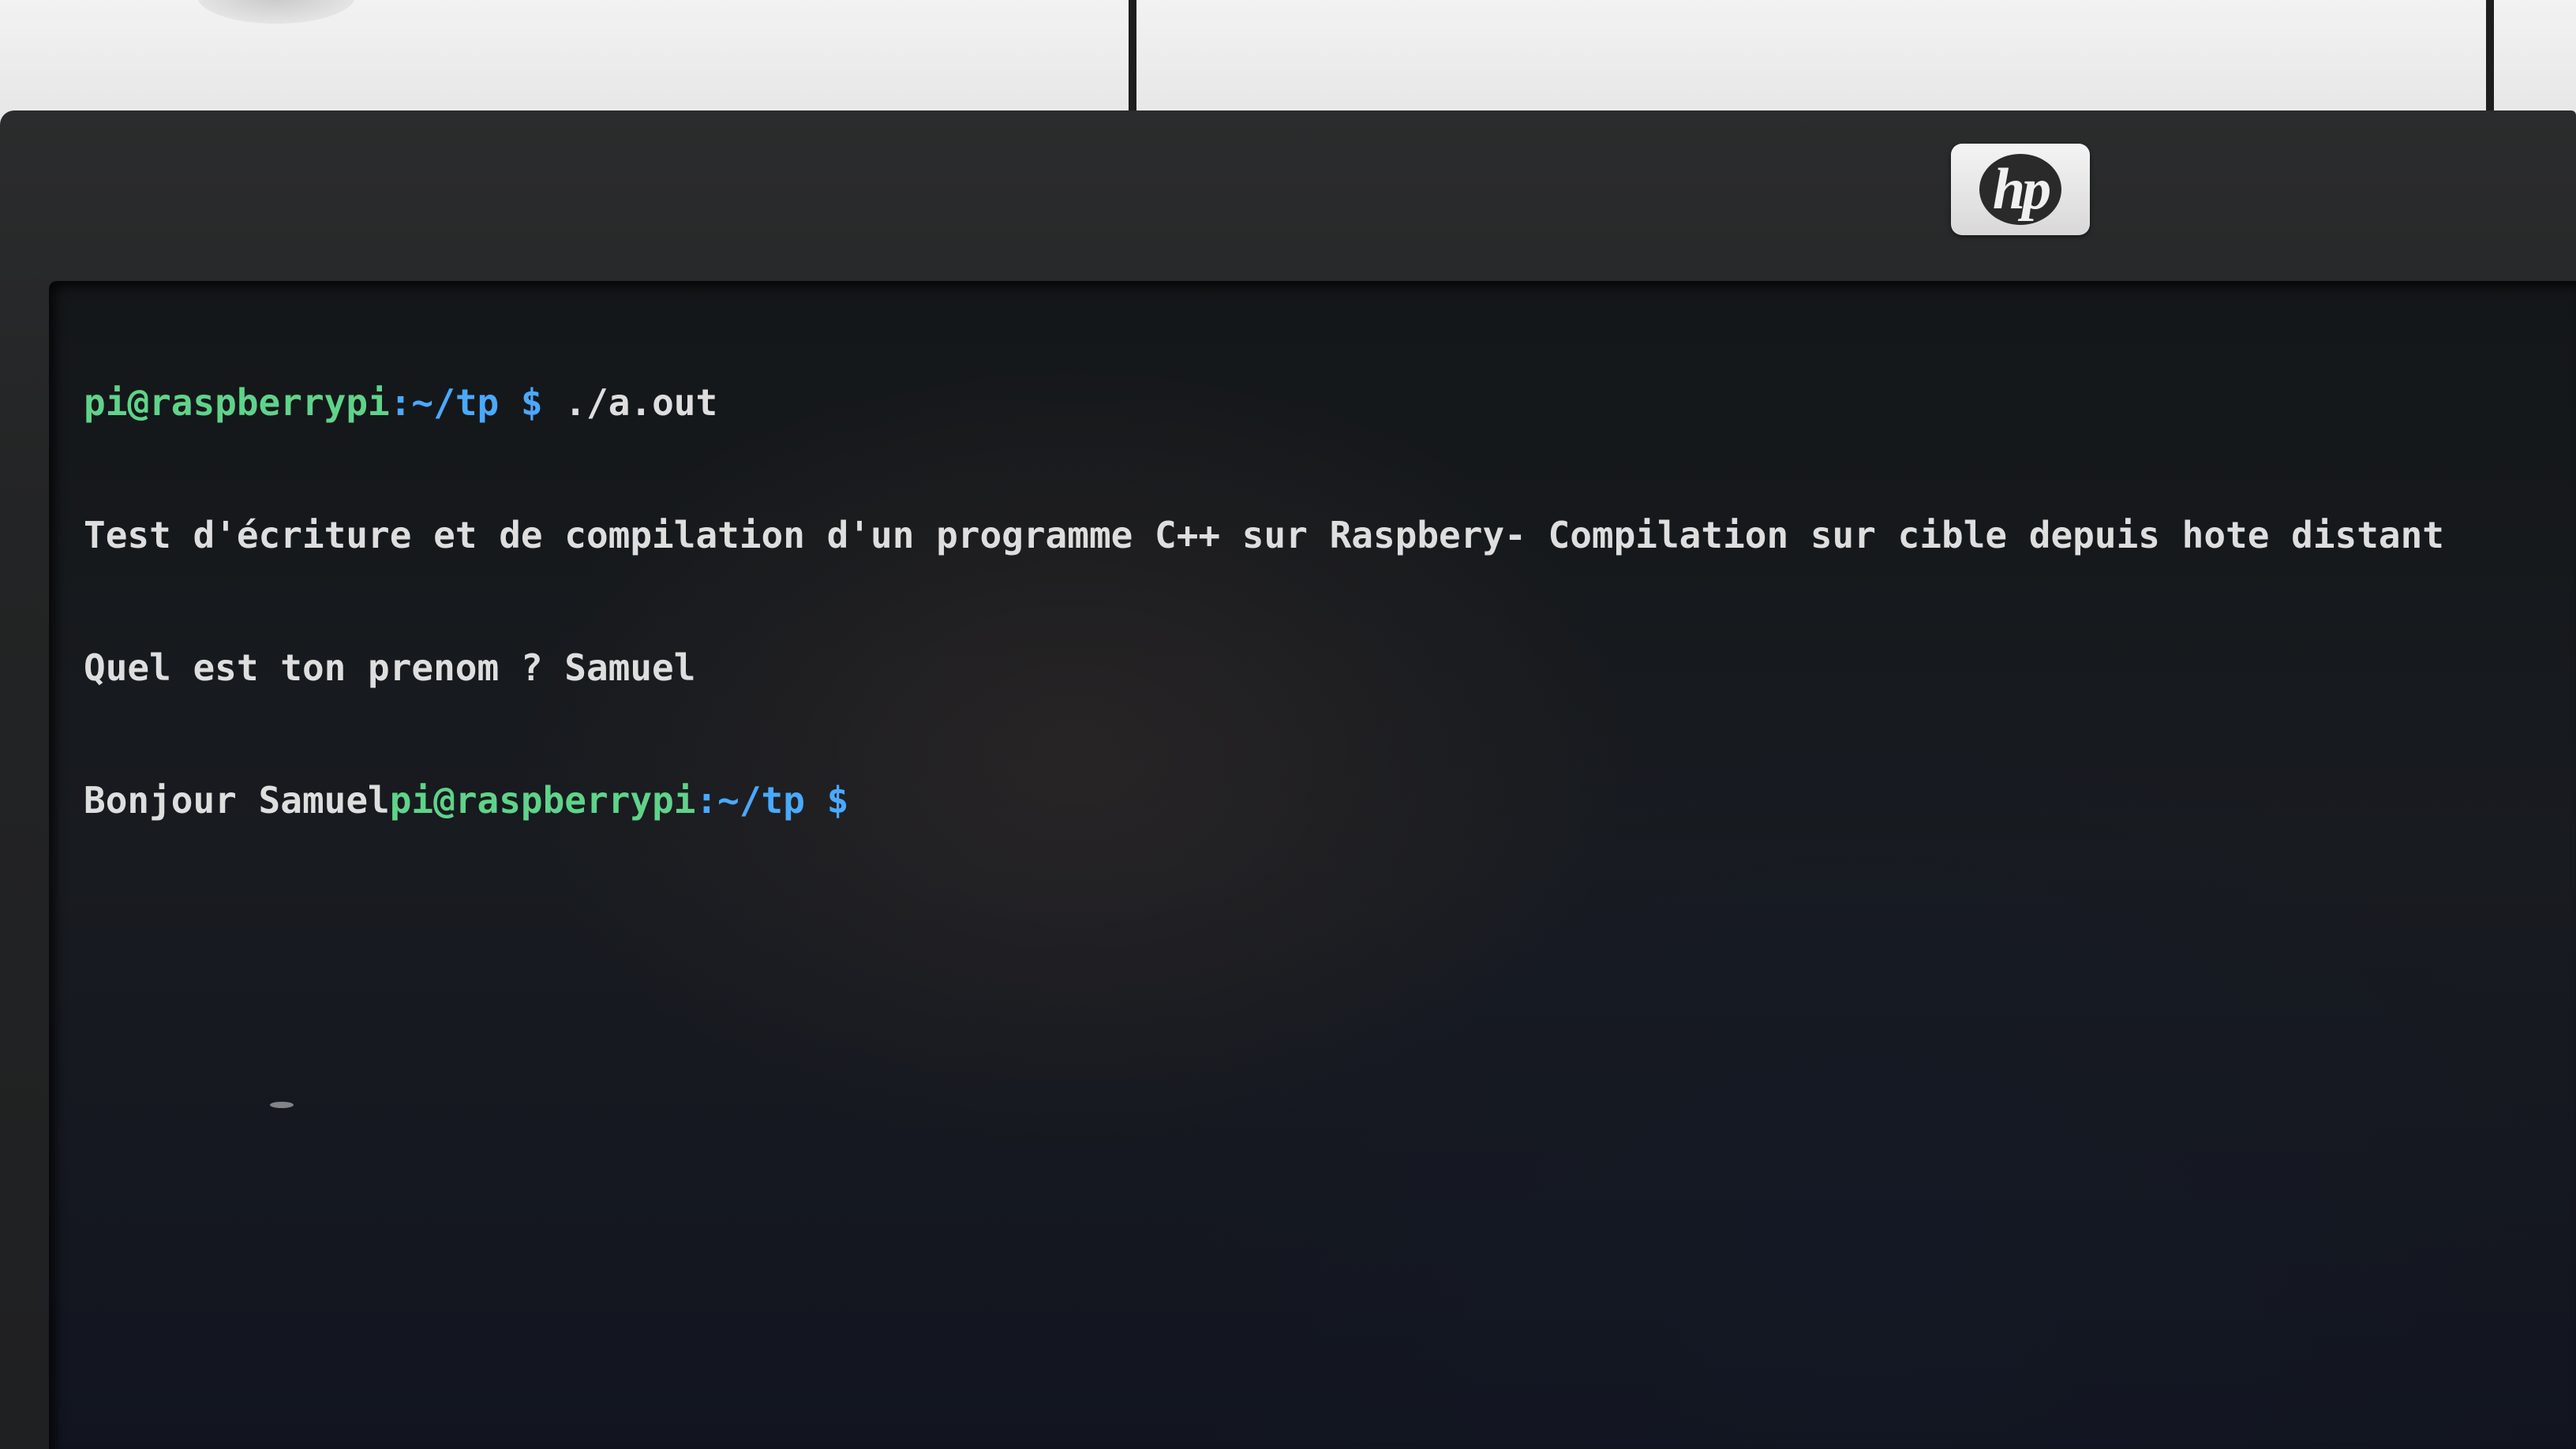 The height and width of the screenshot is (1449, 2576). Describe the element at coordinates (390, 667) in the screenshot. I see `terminal-line-name-prompt: Quel est ton prenom ? Samuel` at that location.